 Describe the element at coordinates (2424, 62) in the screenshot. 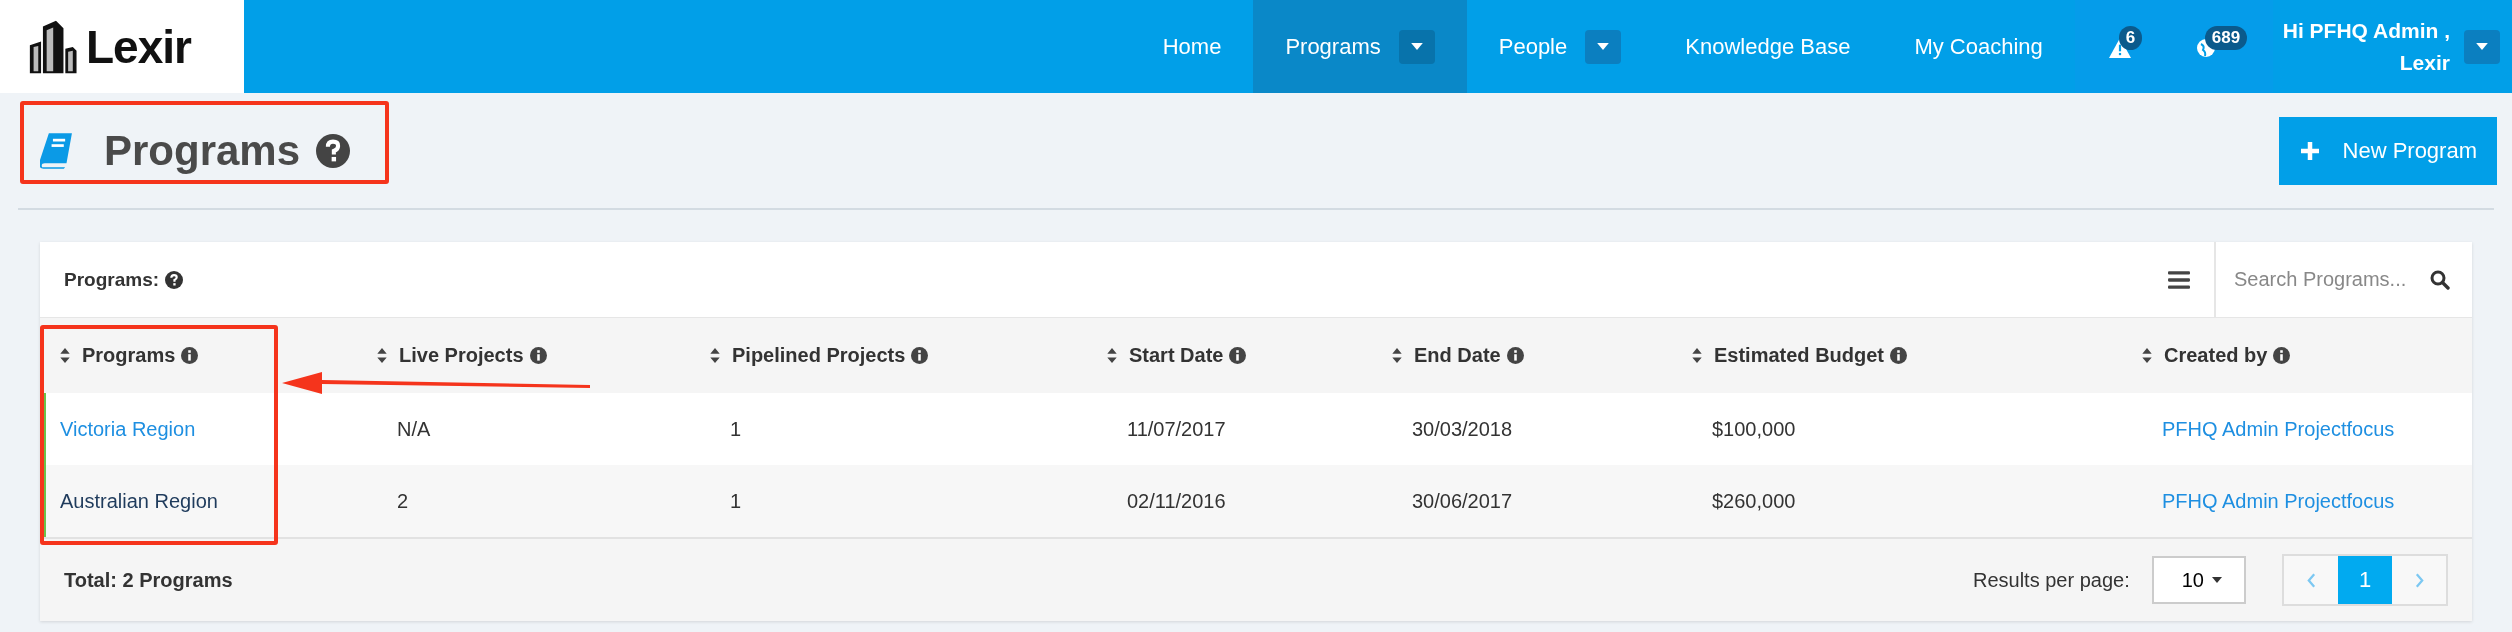

I see `user-company: Lexir` at that location.